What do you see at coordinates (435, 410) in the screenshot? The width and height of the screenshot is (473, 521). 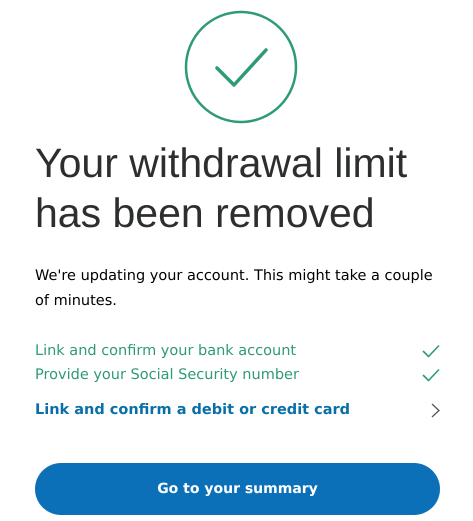 I see `chevron-right-icon` at bounding box center [435, 410].